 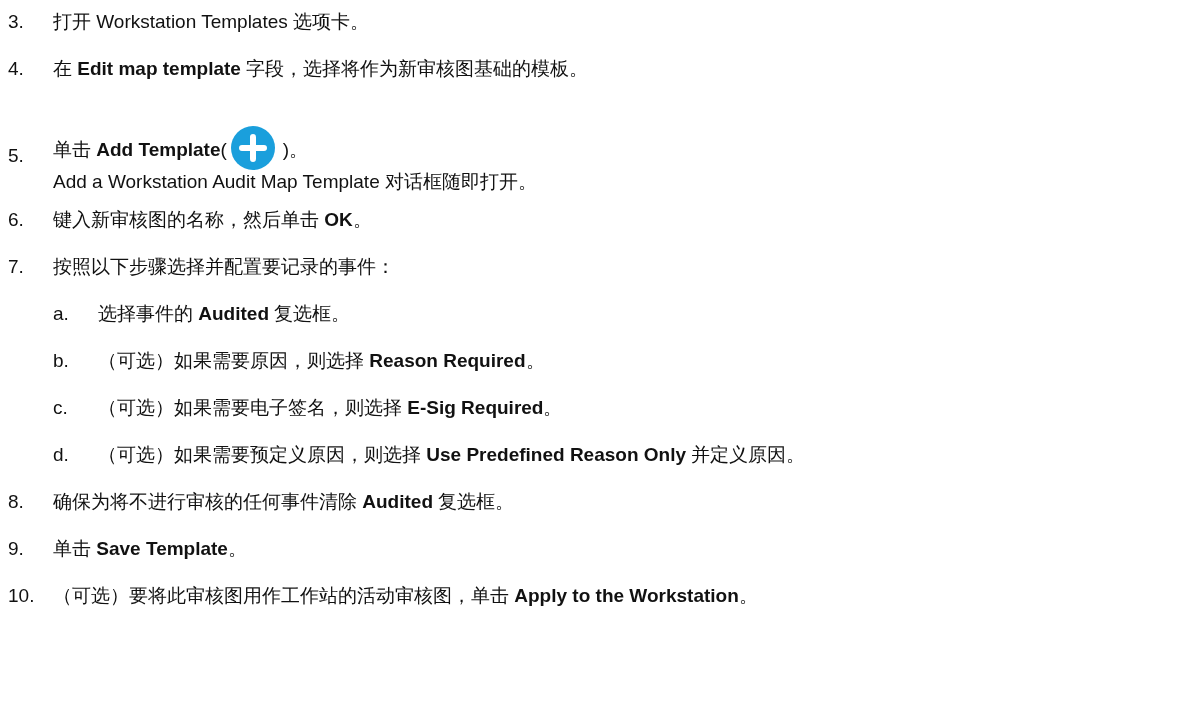 What do you see at coordinates (321, 69) in the screenshot?
I see `step-text: 在 Edit map template 字段，选择将作为新审核图基础的模板。` at bounding box center [321, 69].